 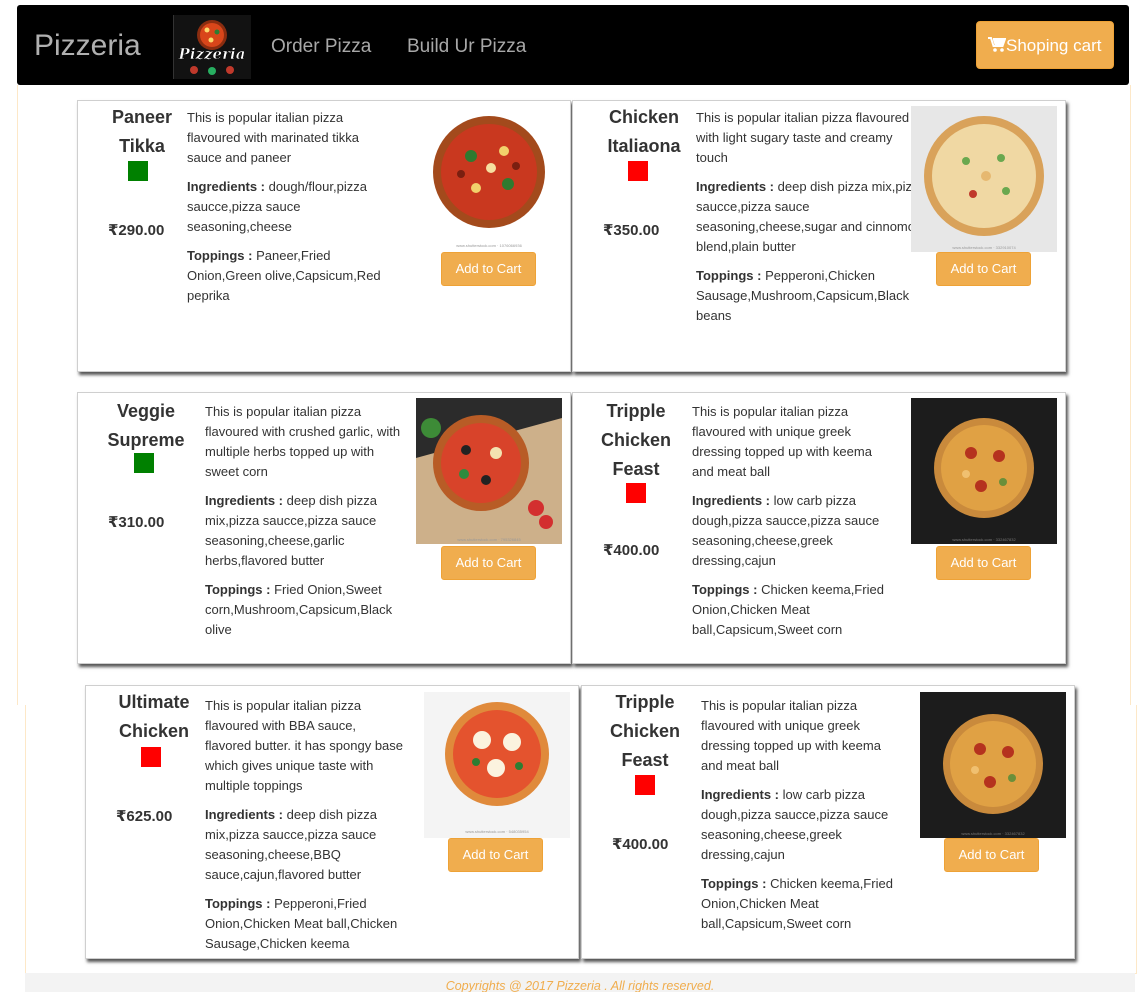 I want to click on pizza-price: ₹350.00, so click(x=631, y=230).